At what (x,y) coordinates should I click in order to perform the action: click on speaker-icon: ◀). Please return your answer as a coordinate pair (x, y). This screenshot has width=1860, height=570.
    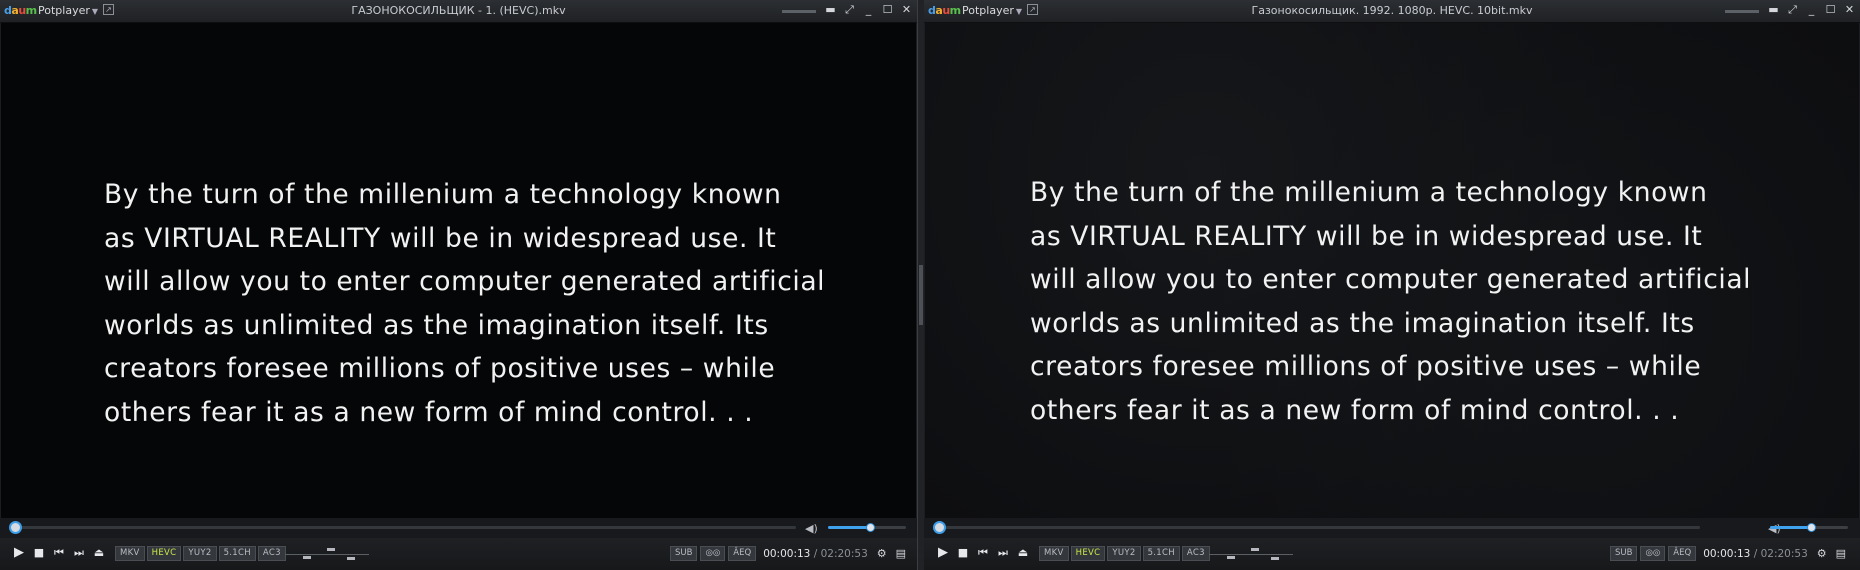
    Looking at the image, I should click on (811, 528).